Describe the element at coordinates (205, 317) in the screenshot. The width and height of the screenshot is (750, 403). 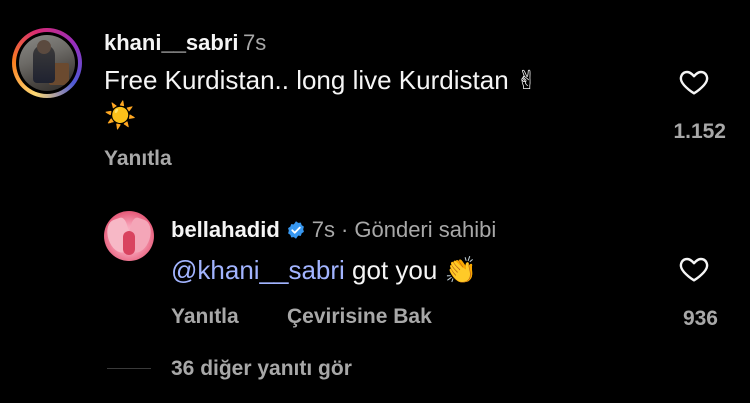
I see `reply-reply-button: Yanıtla` at that location.